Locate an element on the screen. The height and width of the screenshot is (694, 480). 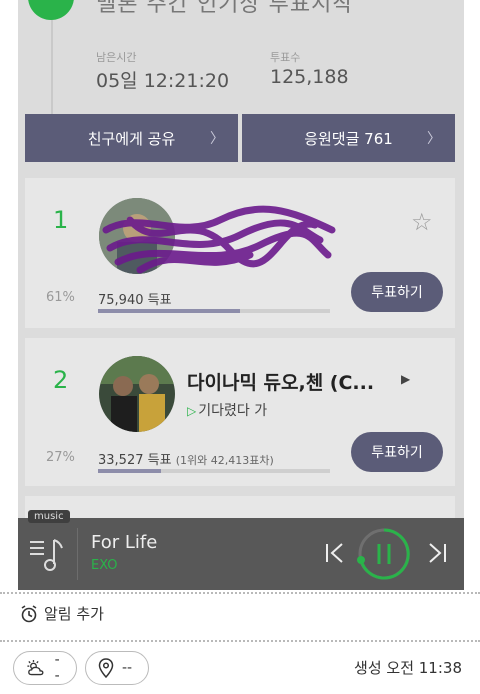
playlist-icon is located at coordinates (47, 555).